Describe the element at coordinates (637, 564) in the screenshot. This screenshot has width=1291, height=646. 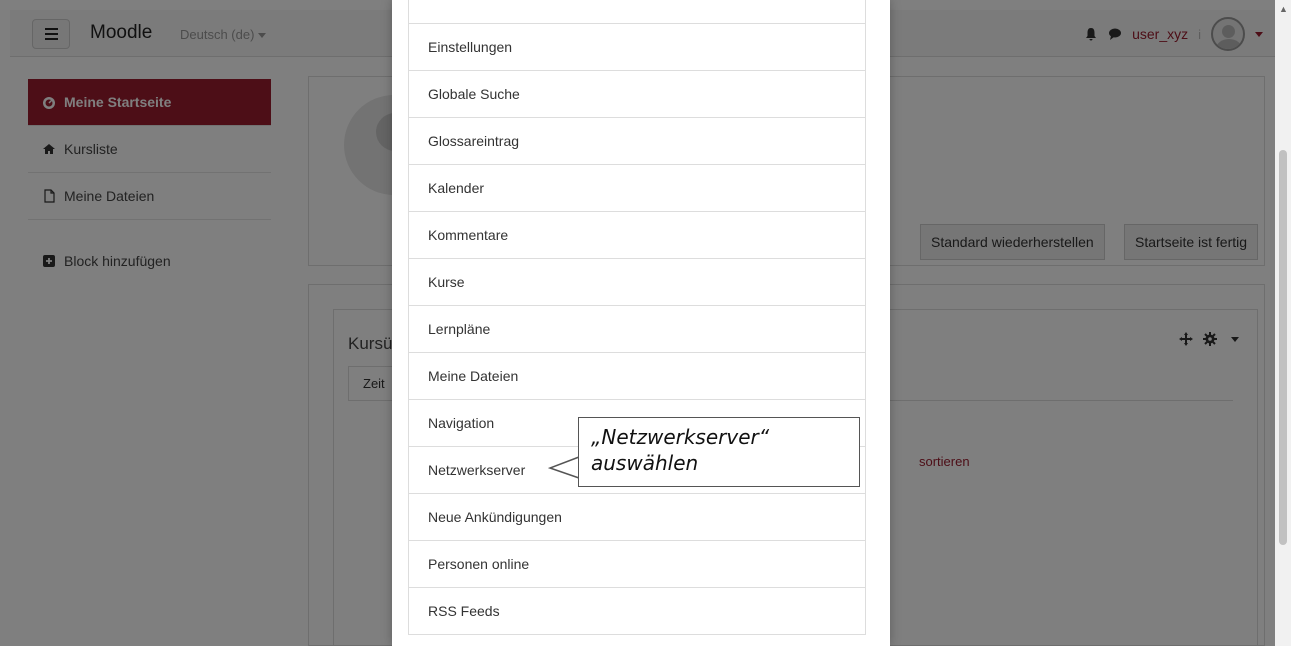
I see `block-option-online-users: Personen online` at that location.